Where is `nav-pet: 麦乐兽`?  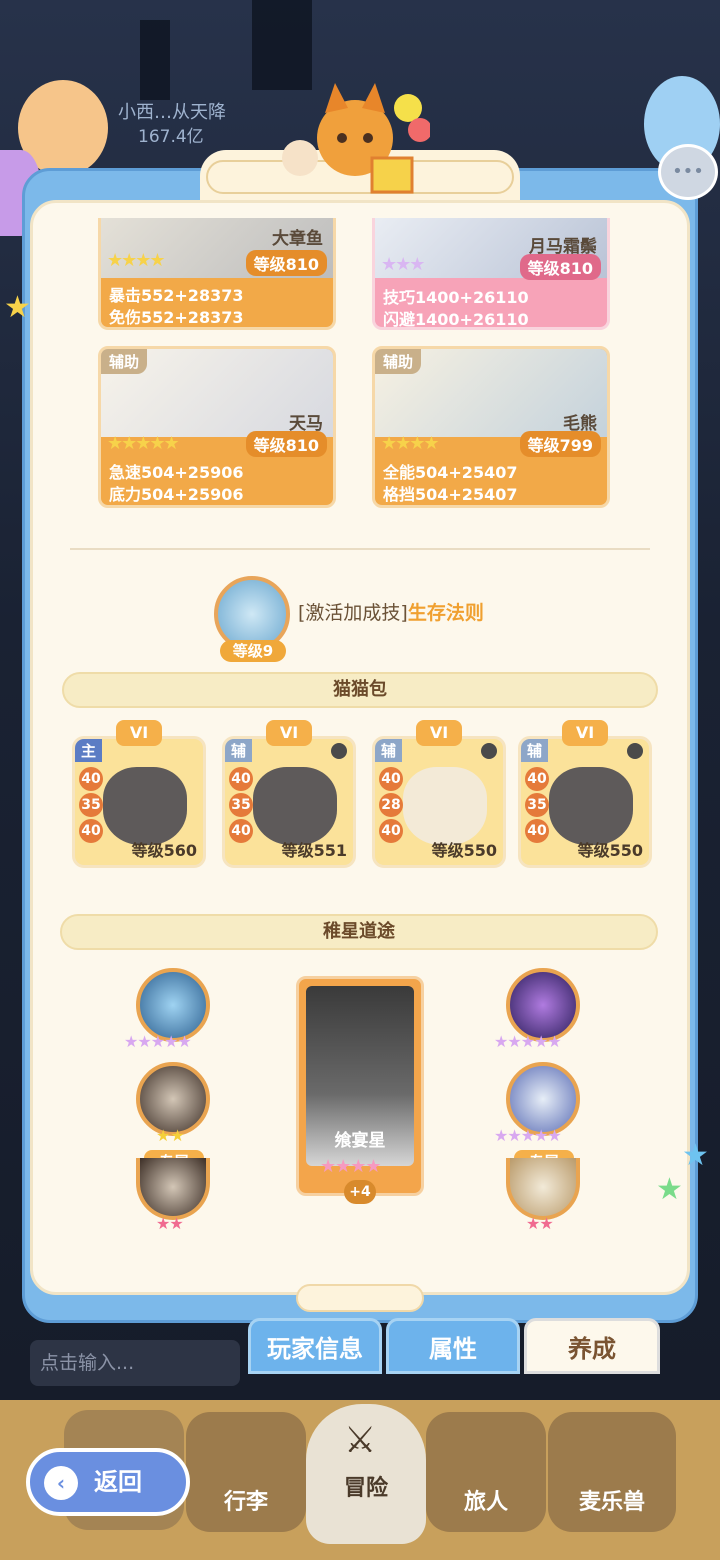
nav-pet: 麦乐兽 is located at coordinates (612, 1472).